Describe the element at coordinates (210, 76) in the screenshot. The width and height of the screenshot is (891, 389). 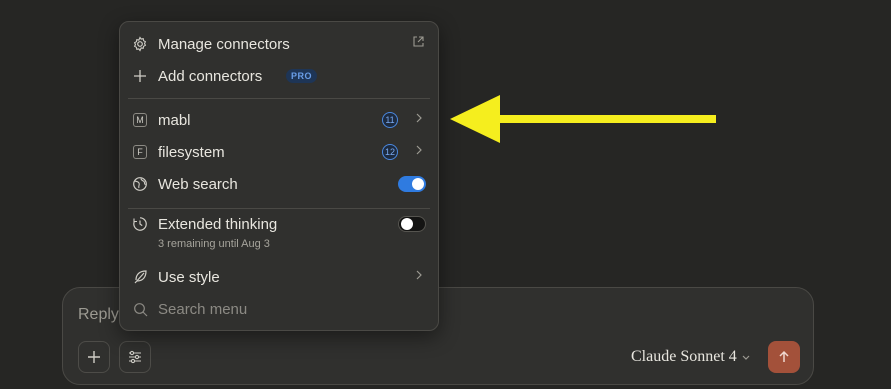
I see `add-connectors-label: Add connectors` at that location.